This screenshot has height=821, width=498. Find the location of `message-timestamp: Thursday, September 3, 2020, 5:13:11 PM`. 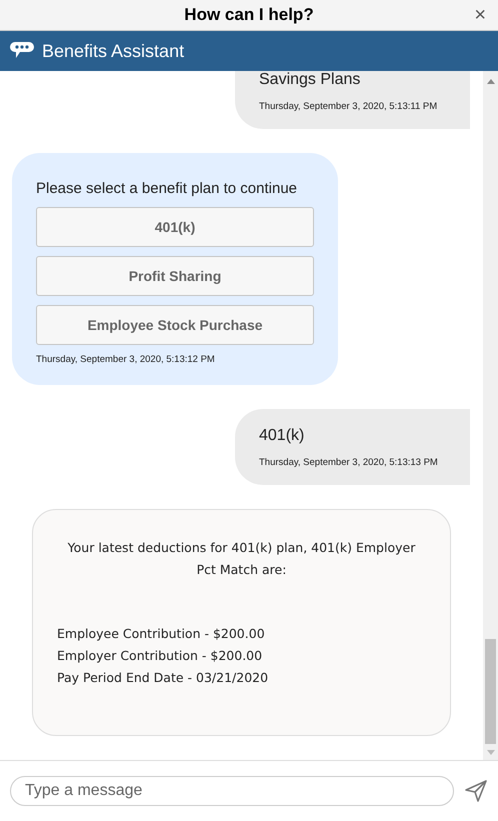

message-timestamp: Thursday, September 3, 2020, 5:13:11 PM is located at coordinates (348, 106).